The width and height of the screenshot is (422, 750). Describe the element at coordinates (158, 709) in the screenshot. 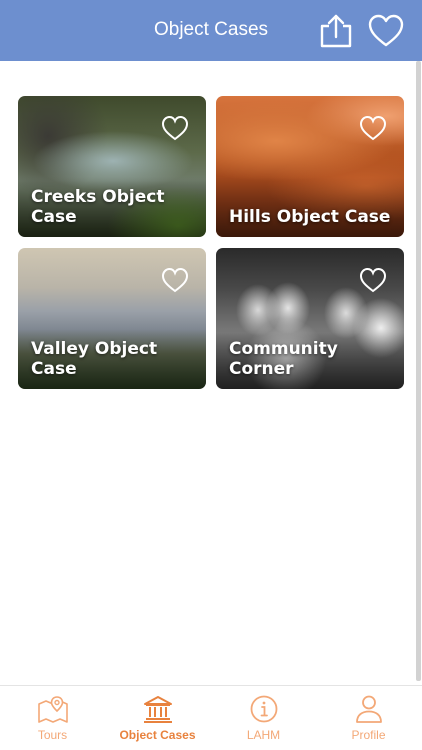

I see `museum-building-icon` at that location.